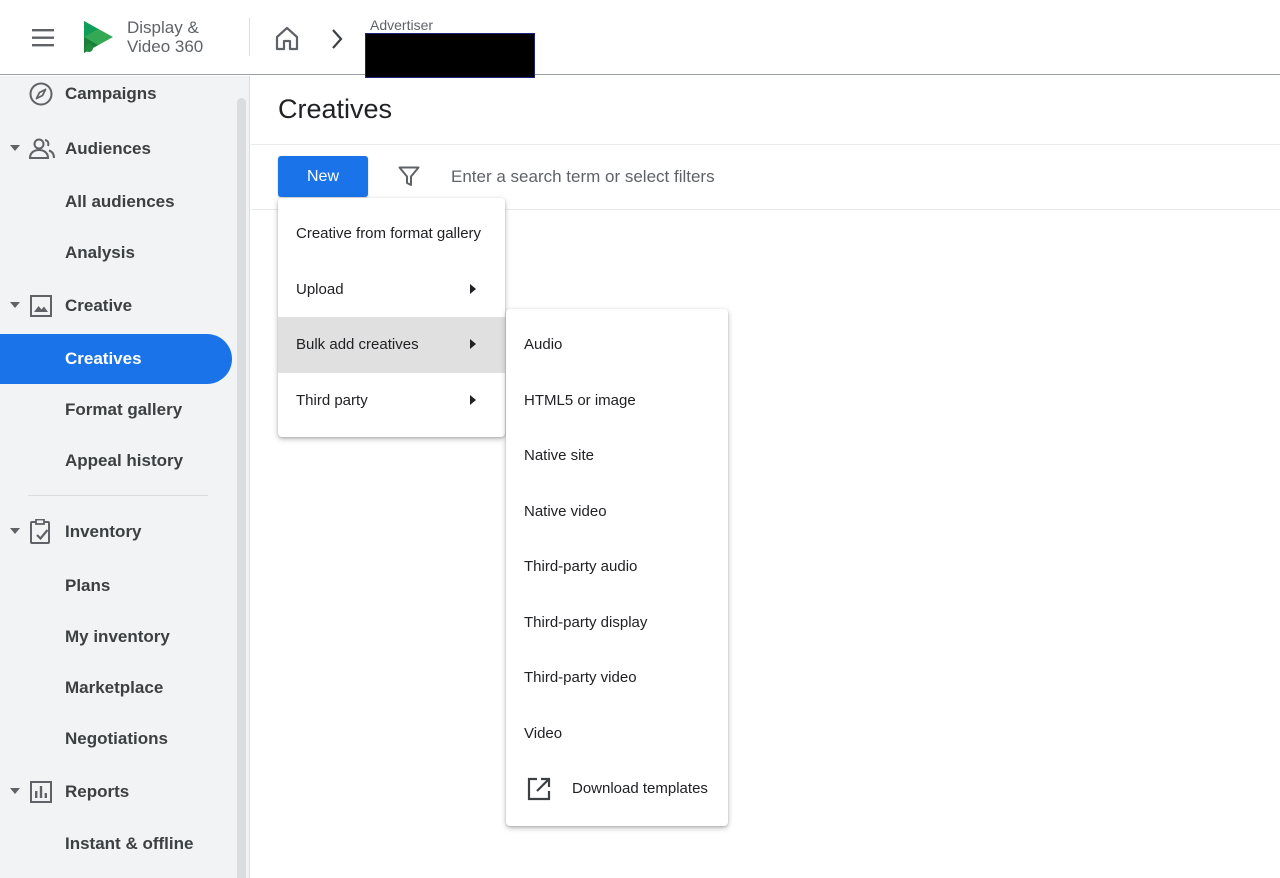 The image size is (1280, 878). I want to click on sidebar-item-label: Audiences, so click(108, 148).